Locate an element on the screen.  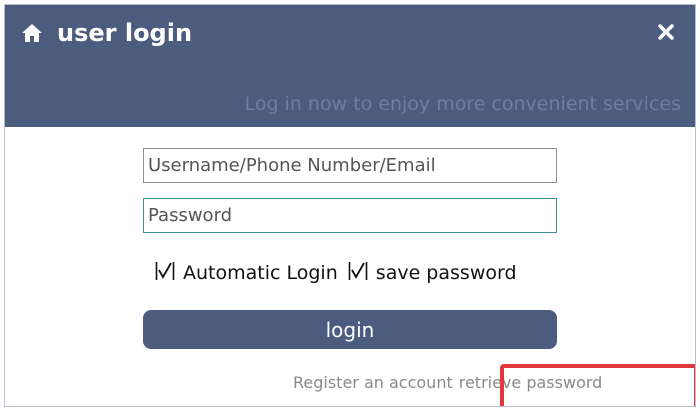
highlight-box is located at coordinates (597, 385).